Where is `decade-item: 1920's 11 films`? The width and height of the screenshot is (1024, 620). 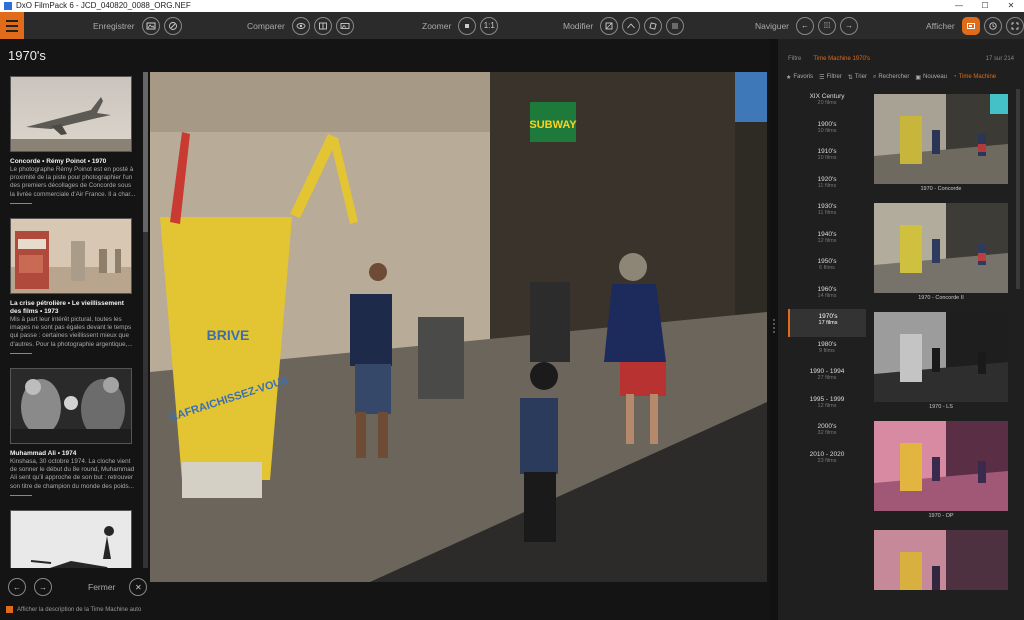
decade-item: 1920's 11 films is located at coordinates (827, 186).